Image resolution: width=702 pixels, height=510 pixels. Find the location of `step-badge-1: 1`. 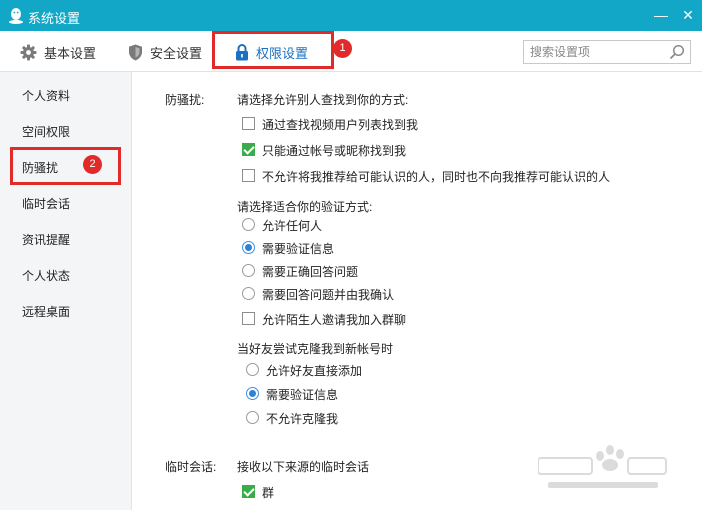

step-badge-1: 1 is located at coordinates (342, 48).